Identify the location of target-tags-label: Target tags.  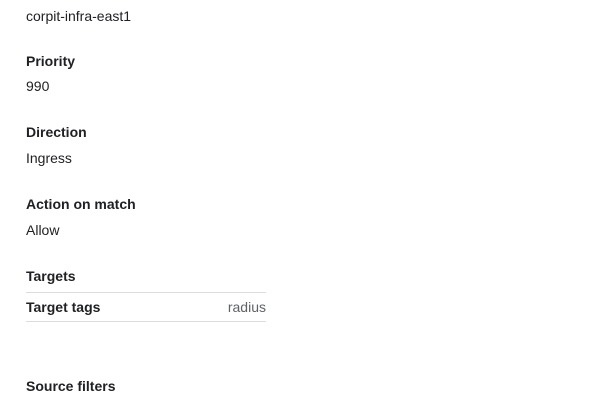
(63, 307).